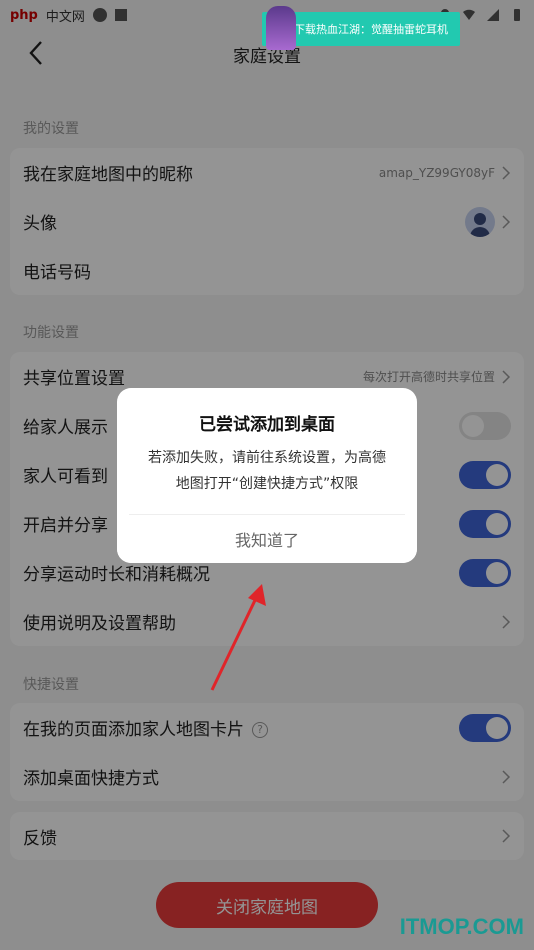 This screenshot has height=950, width=534. I want to click on dialog-message-line1: 若添加失败，请前往系统设置，为高德, so click(267, 458).